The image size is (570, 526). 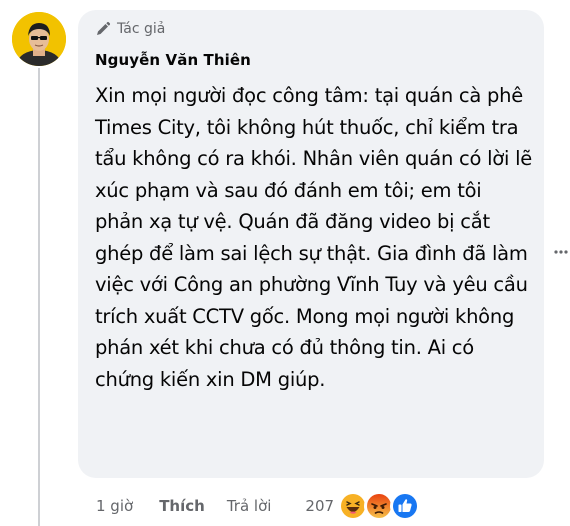 I want to click on timestamp: 1 giờ, so click(x=114, y=506).